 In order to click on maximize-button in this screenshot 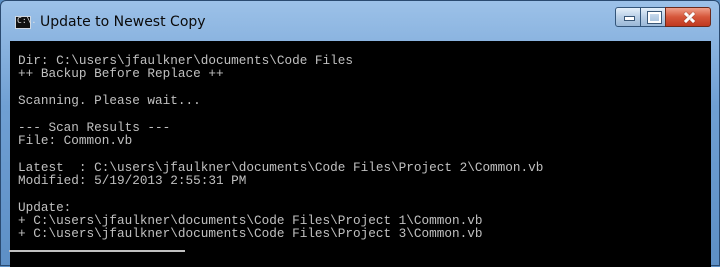, I will do `click(653, 17)`.